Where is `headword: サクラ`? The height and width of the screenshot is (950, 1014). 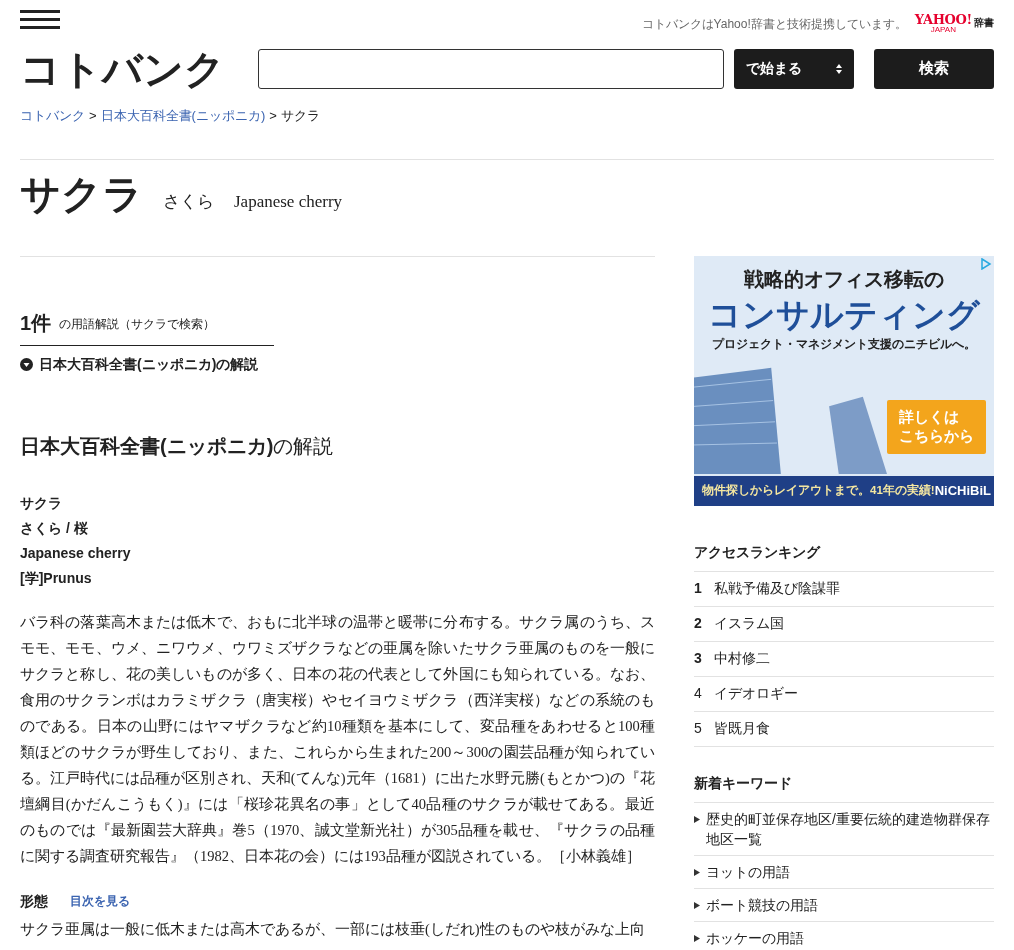 headword: サクラ is located at coordinates (41, 503).